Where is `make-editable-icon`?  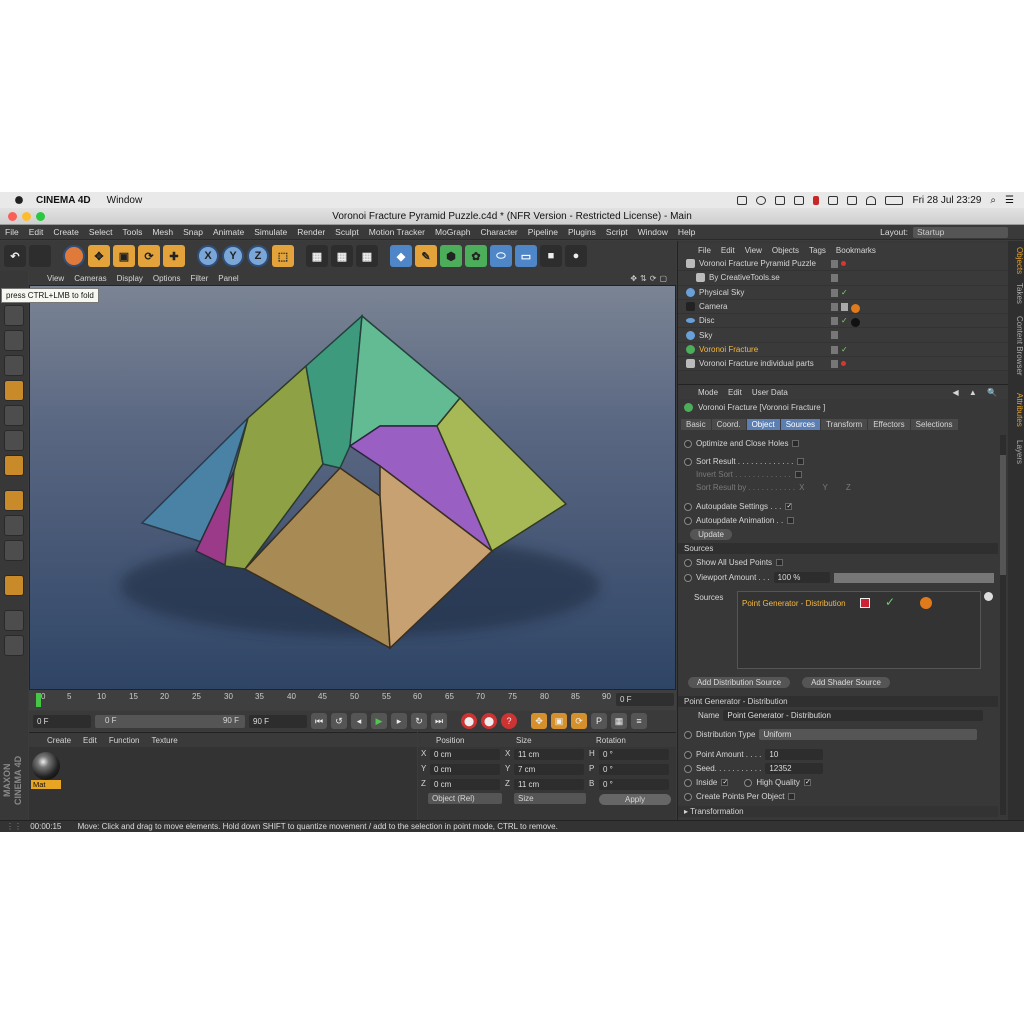 make-editable-icon is located at coordinates (14, 315).